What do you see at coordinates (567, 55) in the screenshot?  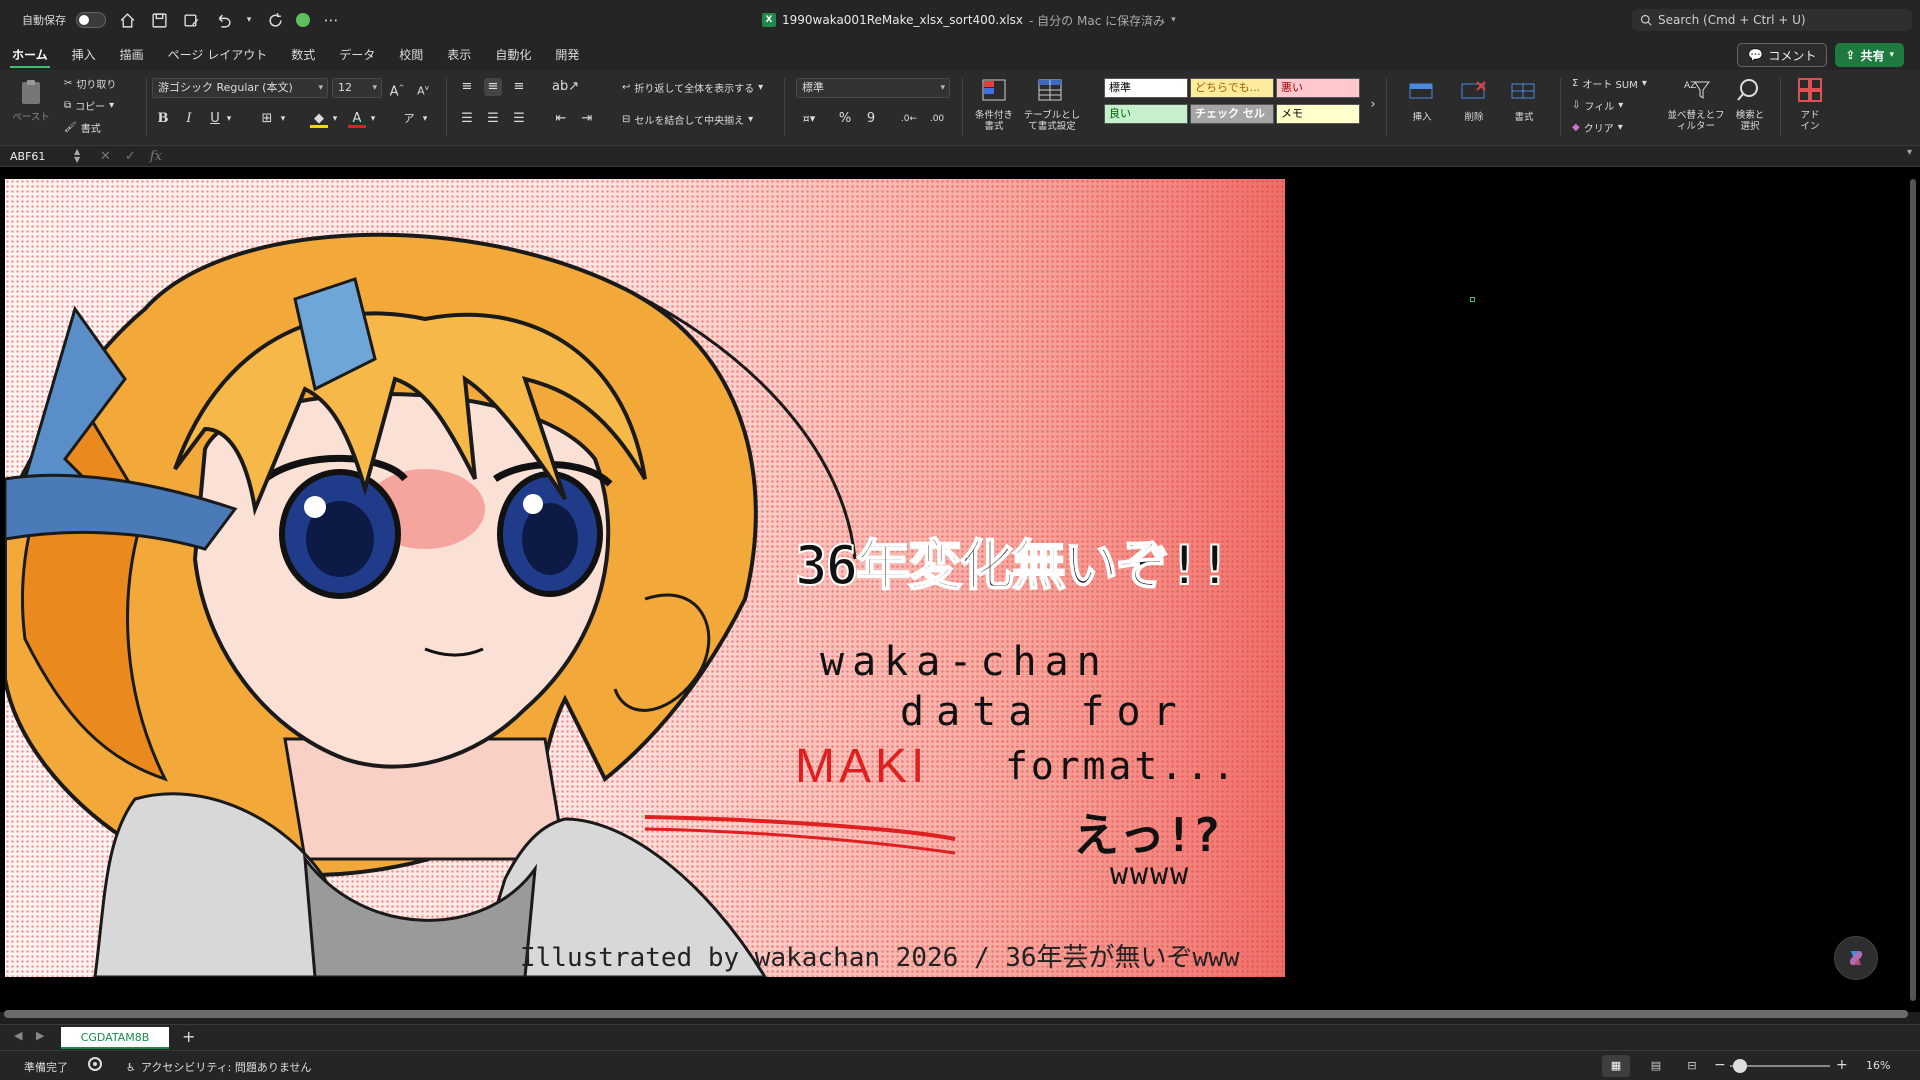 I see `tab-developer: 開発` at bounding box center [567, 55].